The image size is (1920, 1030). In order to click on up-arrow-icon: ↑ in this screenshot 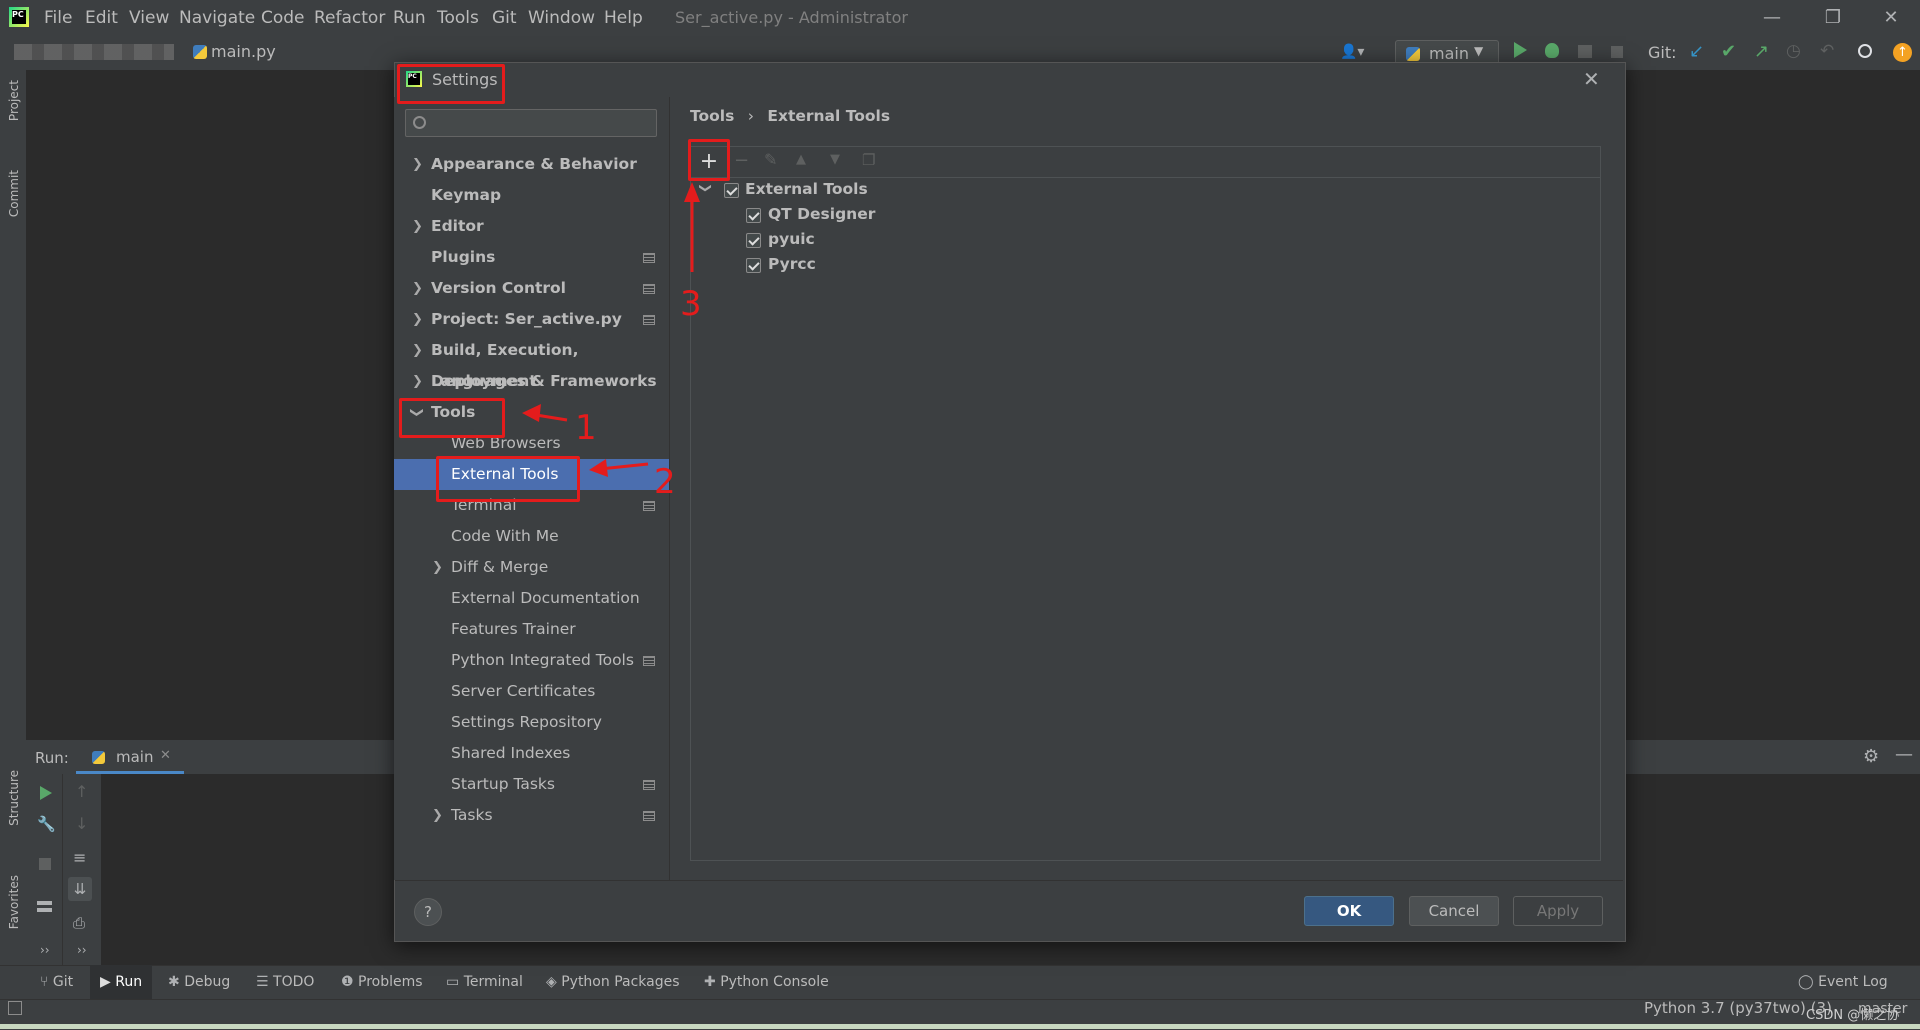, I will do `click(81, 791)`.